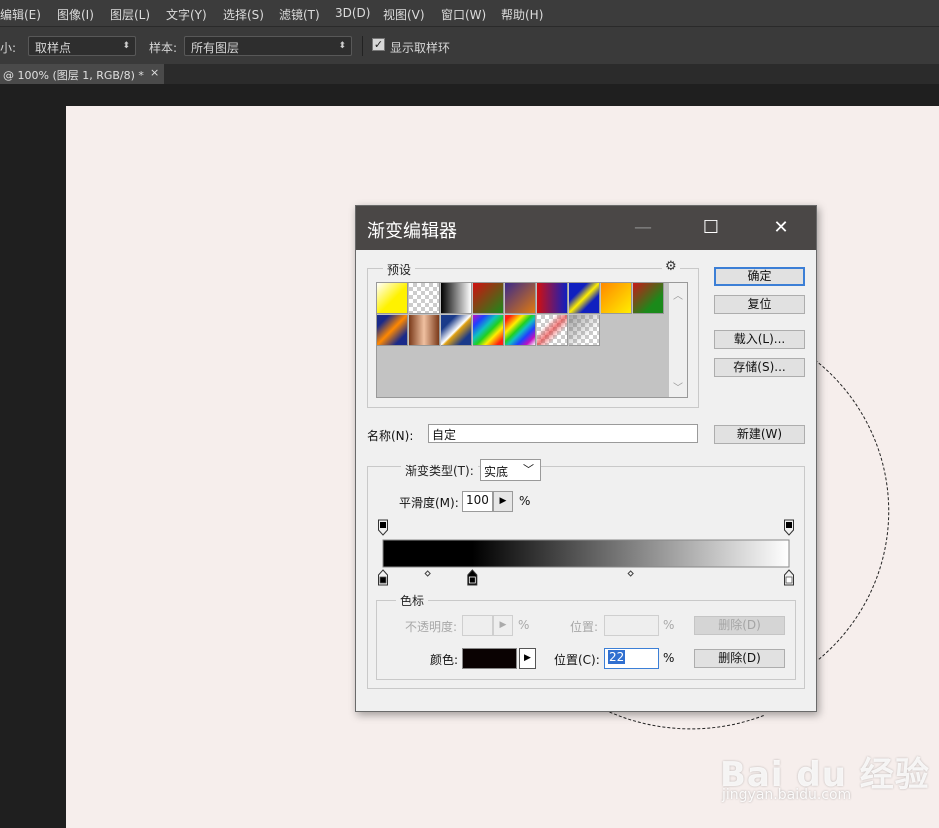 The width and height of the screenshot is (939, 828). Describe the element at coordinates (503, 501) in the screenshot. I see `smoothness-arrow-icon: ▶` at that location.